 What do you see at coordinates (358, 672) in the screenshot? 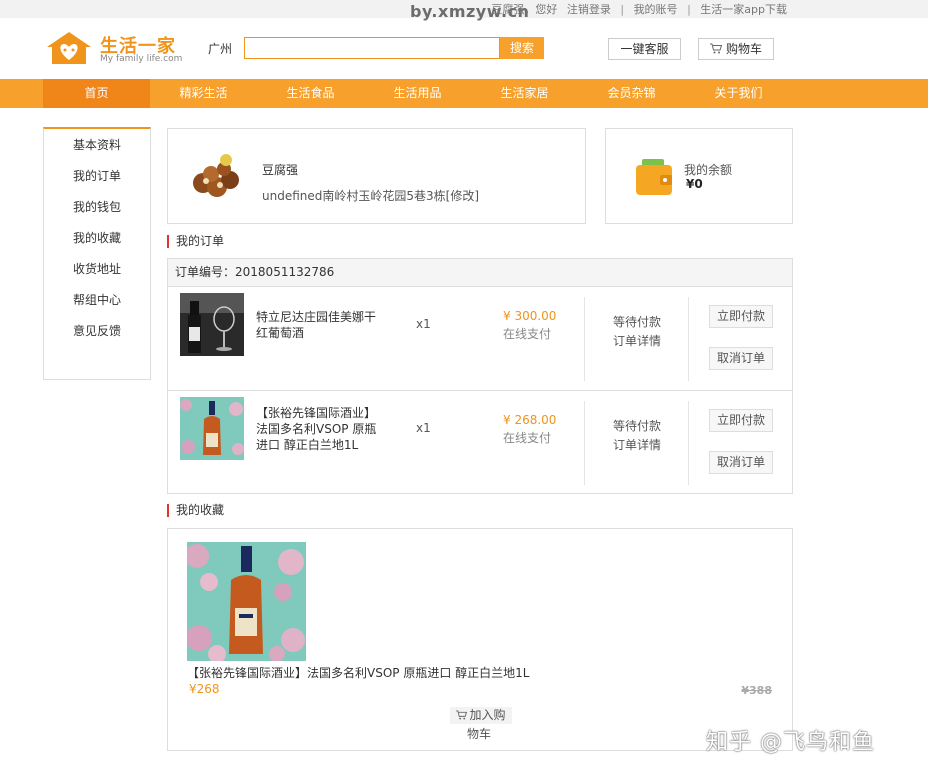
I see `favorite-product-name: 【张裕先锋国际酒业】法国多名利VSOP 原瓶进口 醇正白兰地1L` at bounding box center [358, 672].